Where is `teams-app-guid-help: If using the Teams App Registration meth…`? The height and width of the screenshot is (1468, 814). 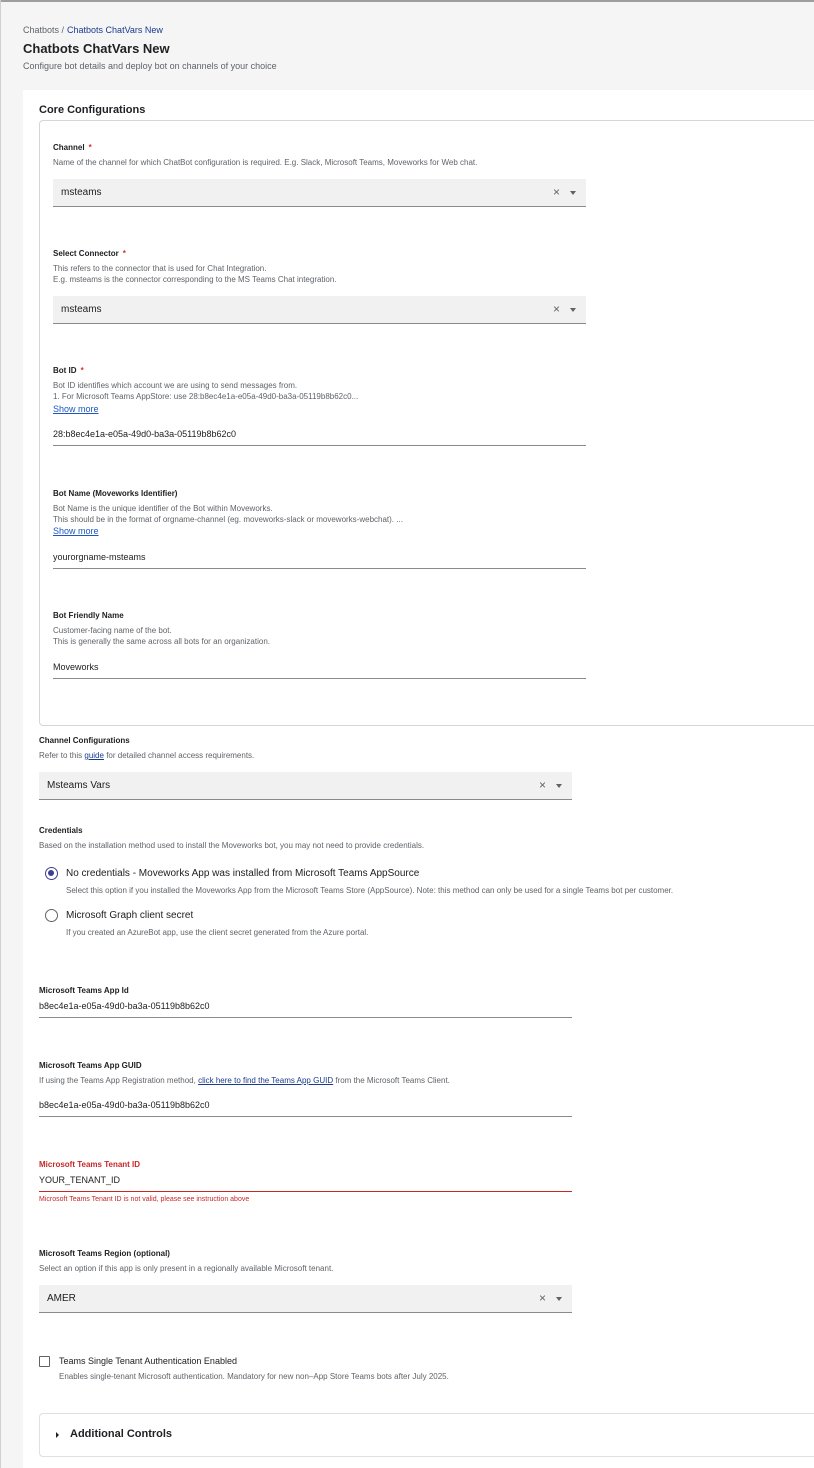 teams-app-guid-help: If using the Teams App Registration meth… is located at coordinates (244, 1080).